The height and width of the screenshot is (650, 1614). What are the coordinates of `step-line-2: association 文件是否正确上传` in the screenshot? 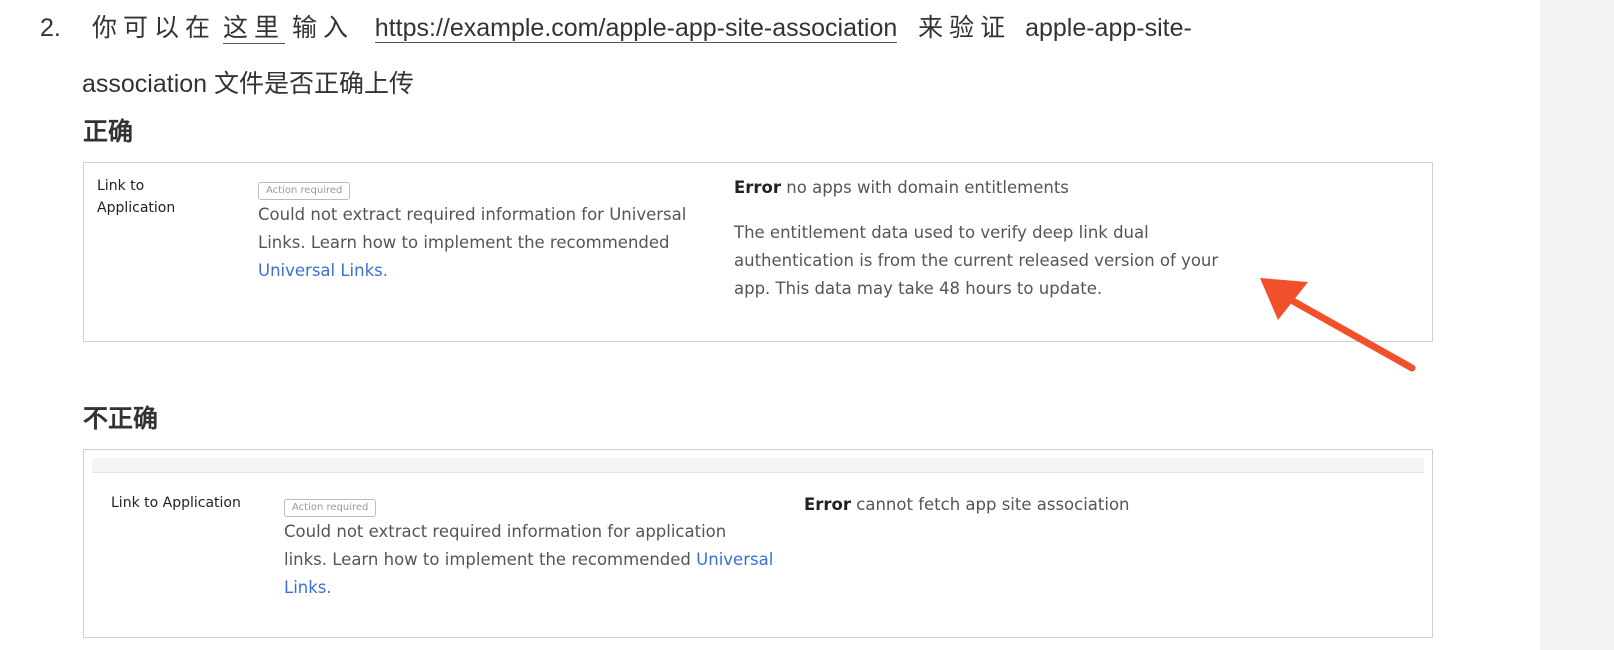 It's located at (248, 84).